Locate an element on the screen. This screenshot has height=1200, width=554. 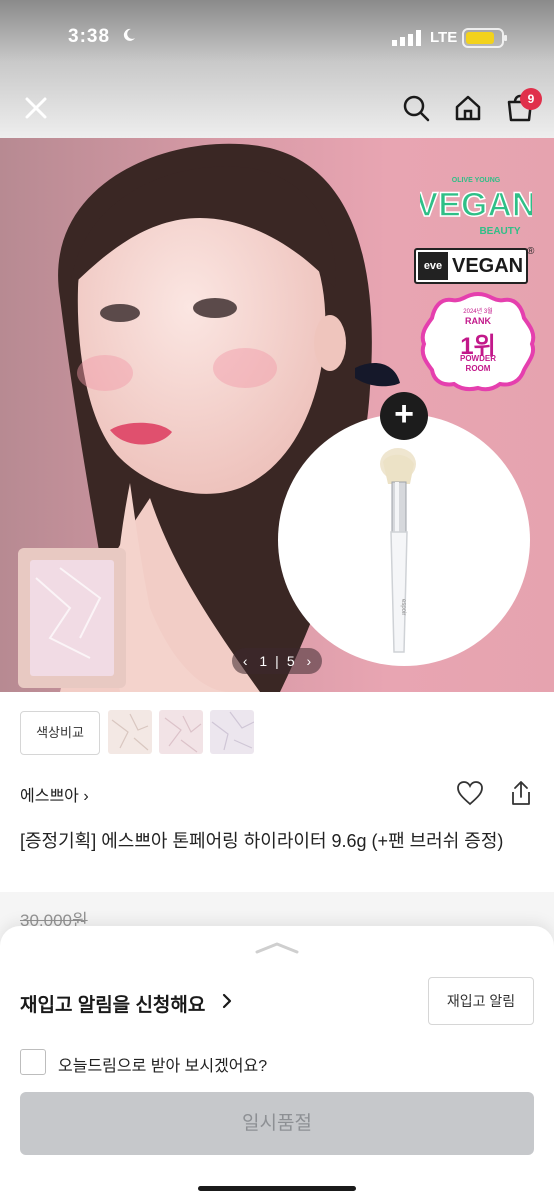
rank-date: 2024년 3월 is located at coordinates (478, 312).